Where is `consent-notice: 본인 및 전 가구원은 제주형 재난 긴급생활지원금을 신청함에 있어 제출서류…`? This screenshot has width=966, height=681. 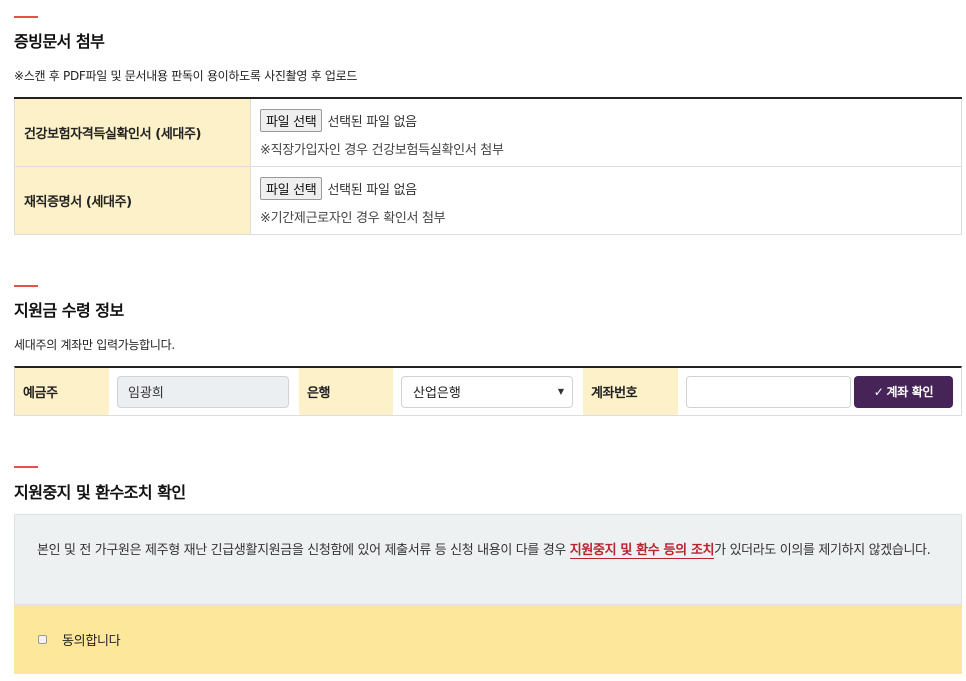
consent-notice: 본인 및 전 가구원은 제주형 재난 긴급생활지원금을 신청함에 있어 제출서류… is located at coordinates (488, 559).